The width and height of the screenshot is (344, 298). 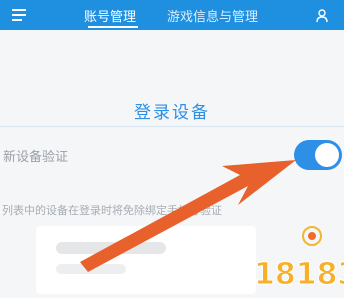 What do you see at coordinates (146, 260) in the screenshot?
I see `device-list-item` at bounding box center [146, 260].